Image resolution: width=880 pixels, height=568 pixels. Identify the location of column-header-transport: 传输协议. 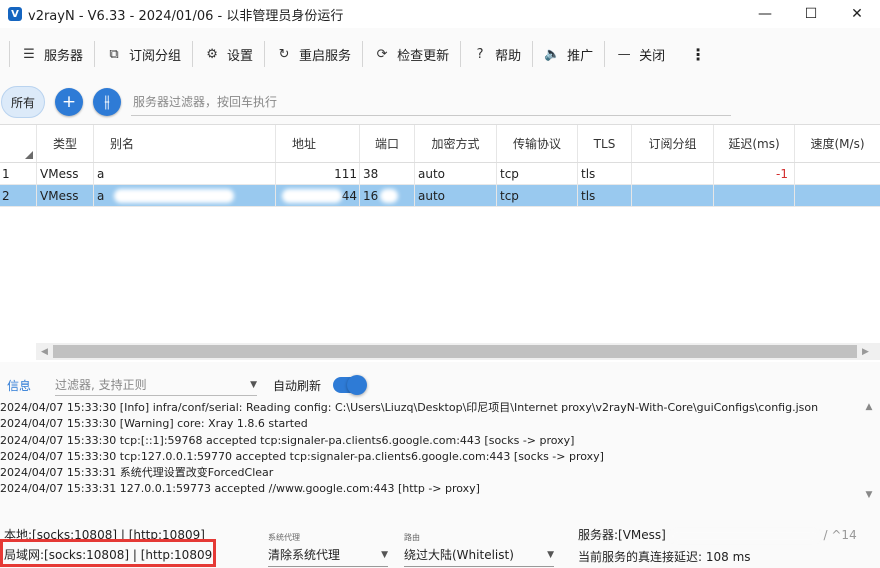
(537, 143).